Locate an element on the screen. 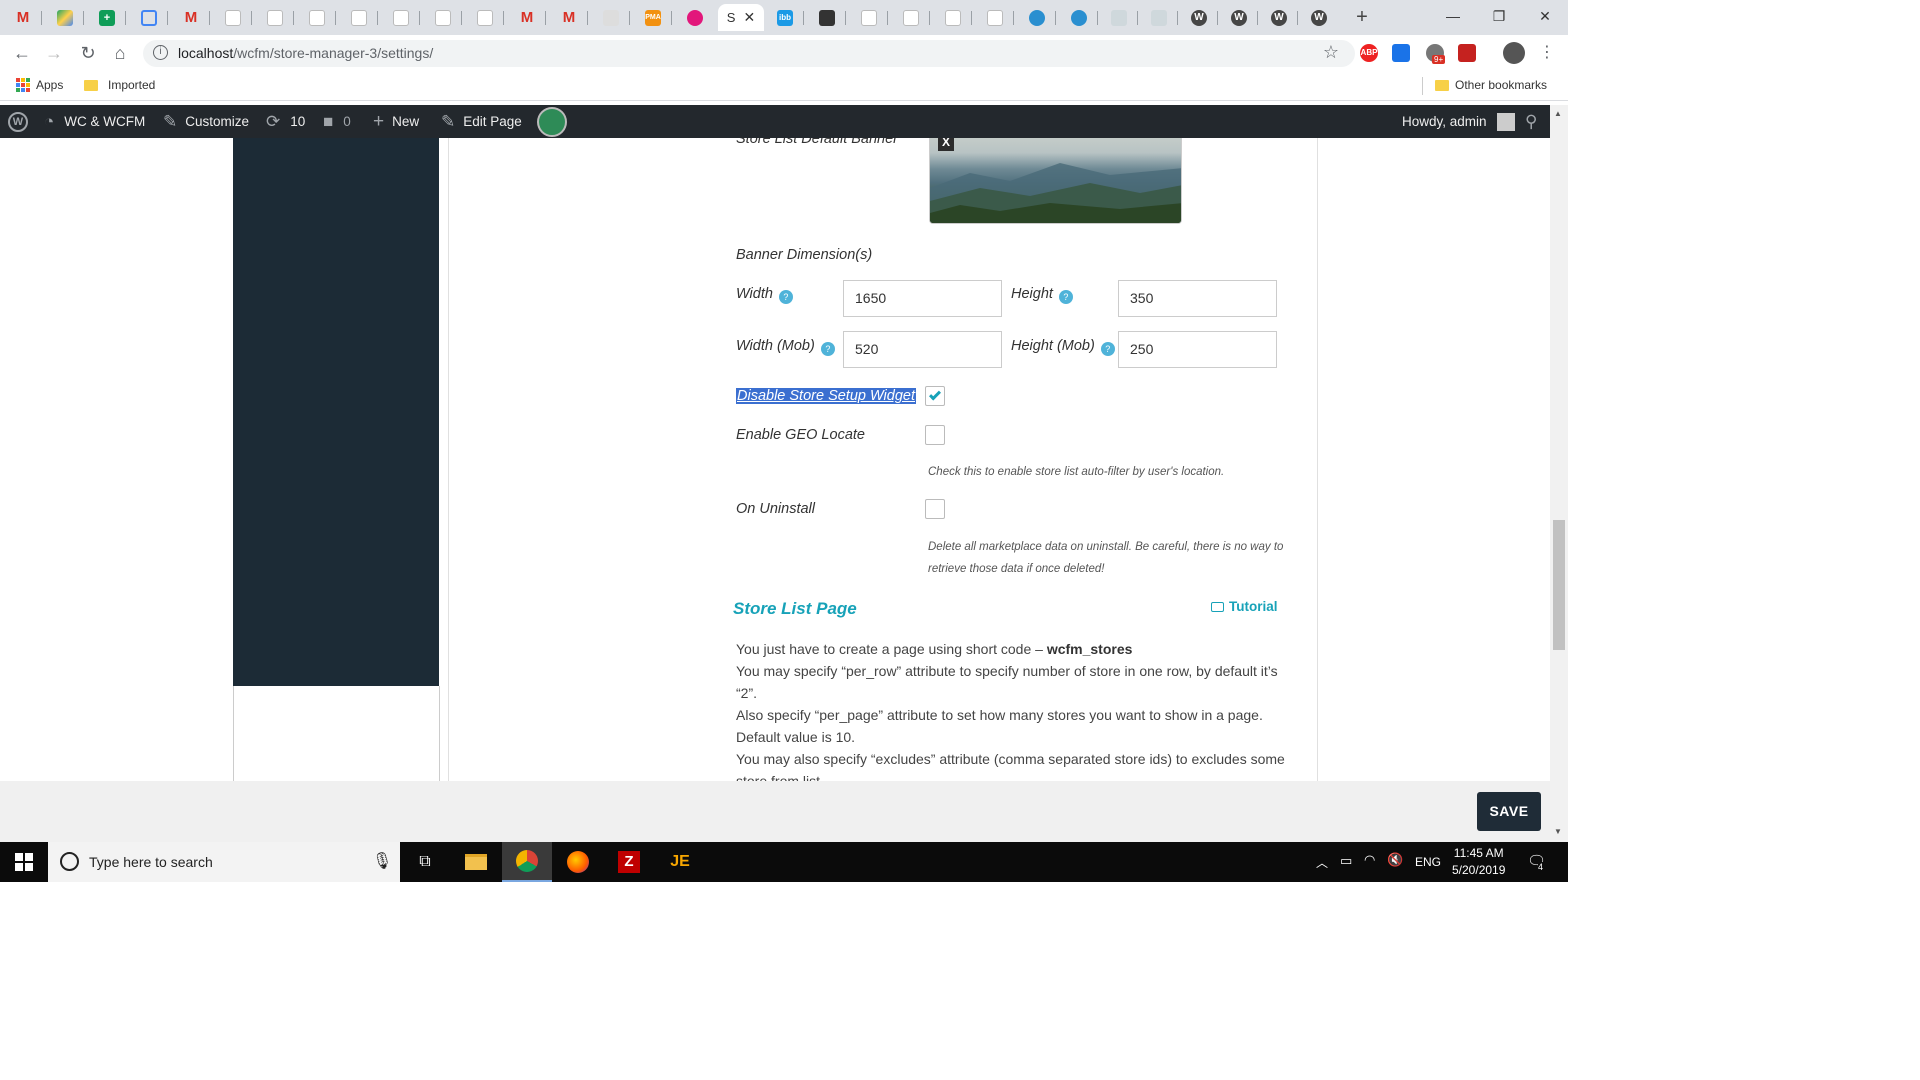 The height and width of the screenshot is (1080, 1920). tab-drive is located at coordinates (65, 17).